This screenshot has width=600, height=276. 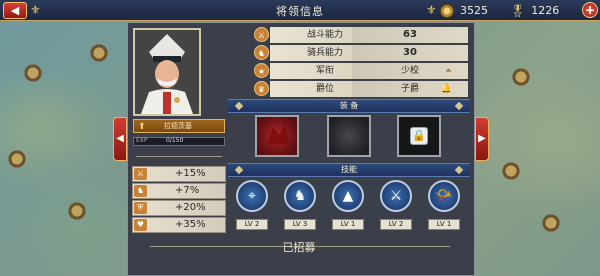 I want to click on trumpet-icon: 📯, so click(x=444, y=196).